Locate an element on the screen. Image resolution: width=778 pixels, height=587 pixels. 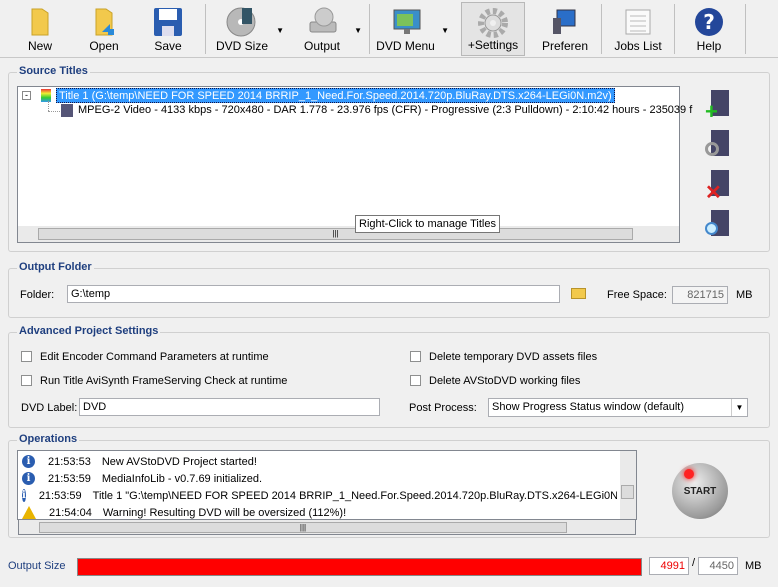
browse-folder-icon is located at coordinates (578, 293).